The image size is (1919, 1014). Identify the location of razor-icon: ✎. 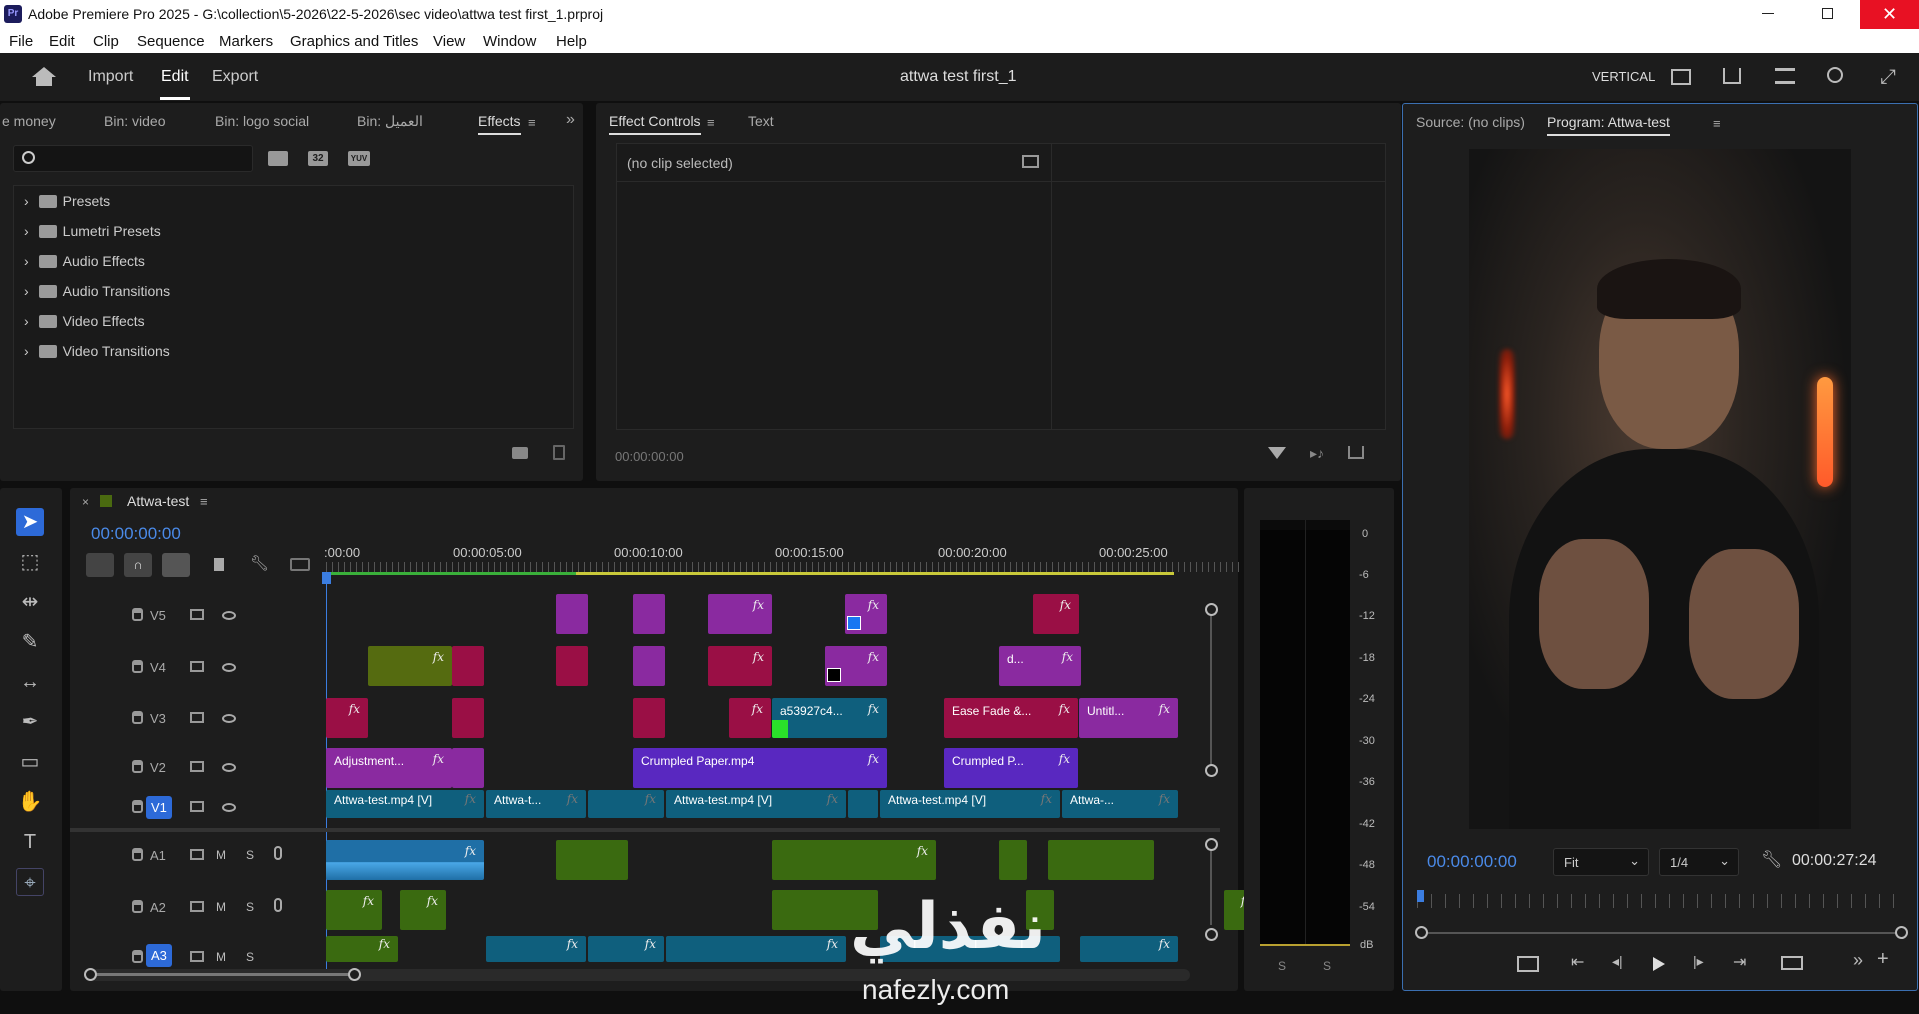
(30, 642).